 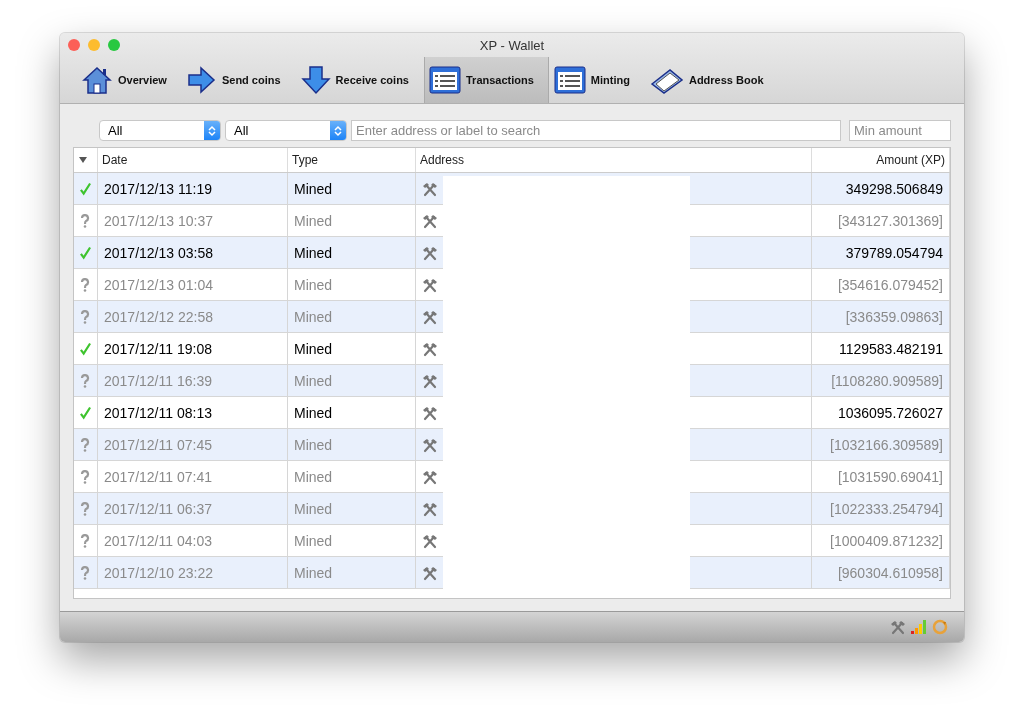 What do you see at coordinates (711, 80) in the screenshot?
I see `toolbar-tab: Address Book` at bounding box center [711, 80].